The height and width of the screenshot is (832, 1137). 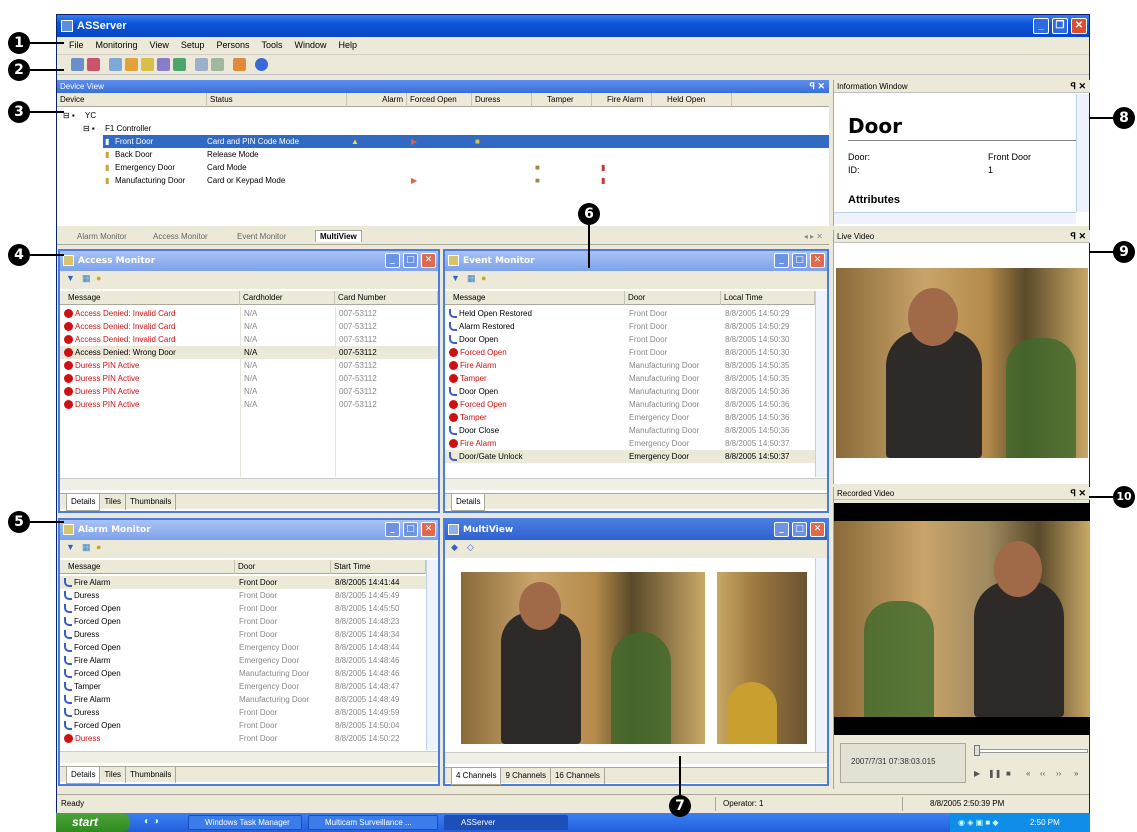 What do you see at coordinates (249, 530) in the screenshot?
I see `alarm-monitor-titlebar: Alarm Monitor _ □ ✕` at bounding box center [249, 530].